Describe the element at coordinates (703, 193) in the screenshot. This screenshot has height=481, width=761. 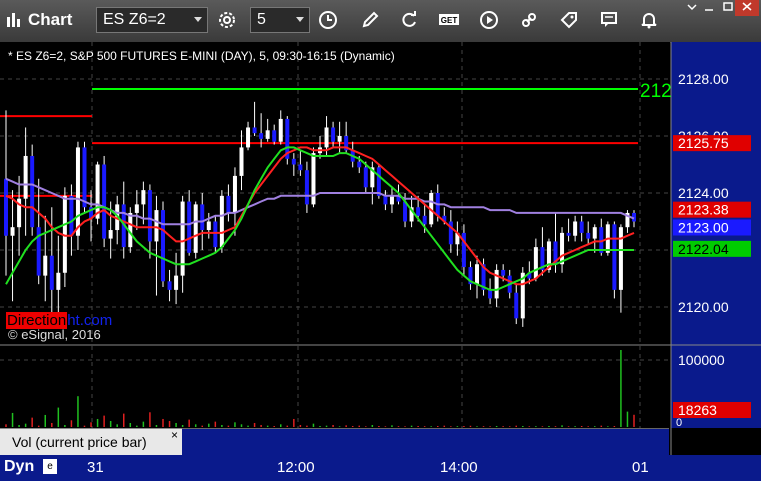
I see `price-tick-label: 2124.00` at that location.